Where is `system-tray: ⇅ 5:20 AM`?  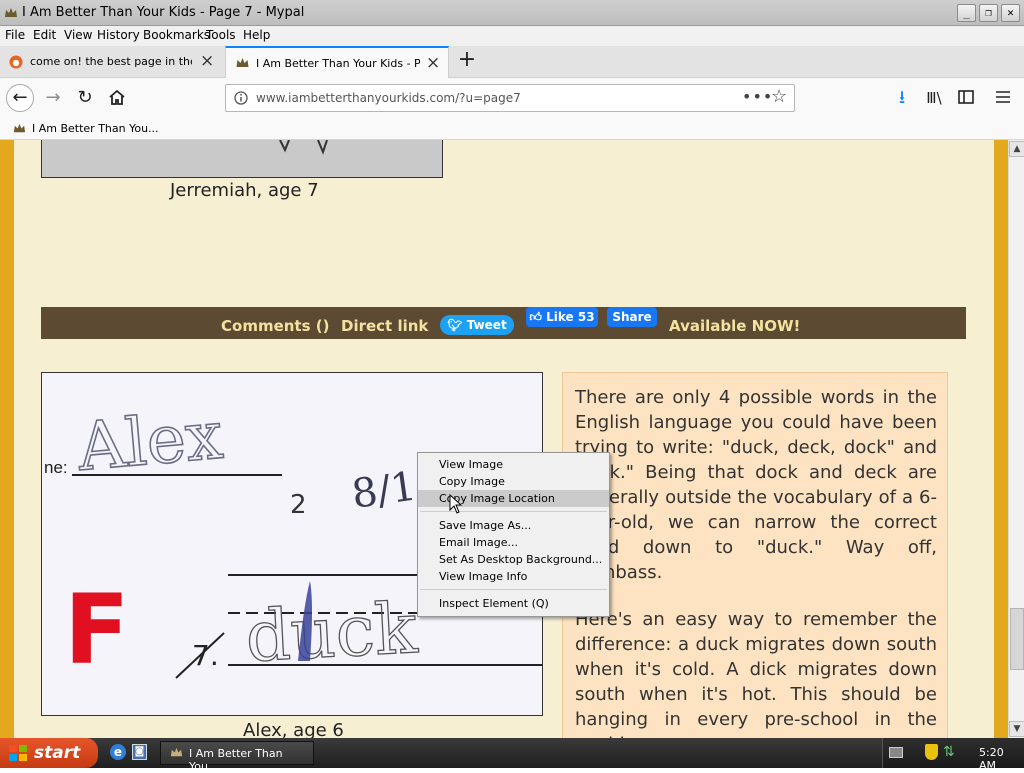 system-tray: ⇅ 5:20 AM is located at coordinates (953, 755).